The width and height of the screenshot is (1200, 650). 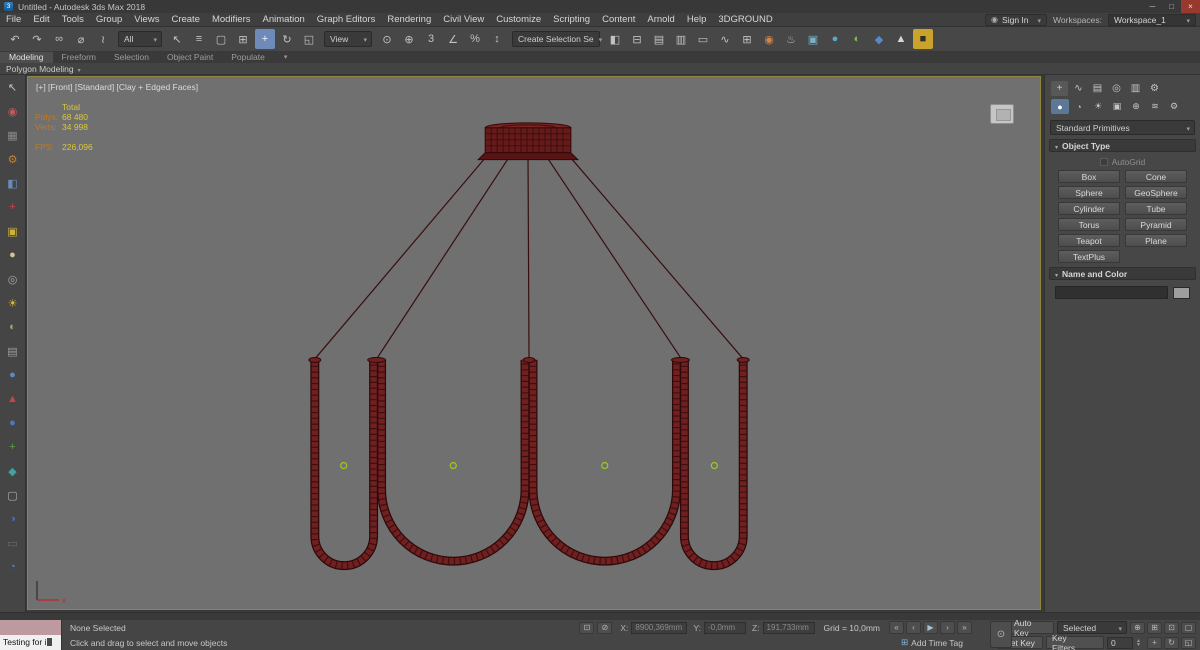 What do you see at coordinates (13, 87) in the screenshot?
I see `select-cursor-icon: ↖` at bounding box center [13, 87].